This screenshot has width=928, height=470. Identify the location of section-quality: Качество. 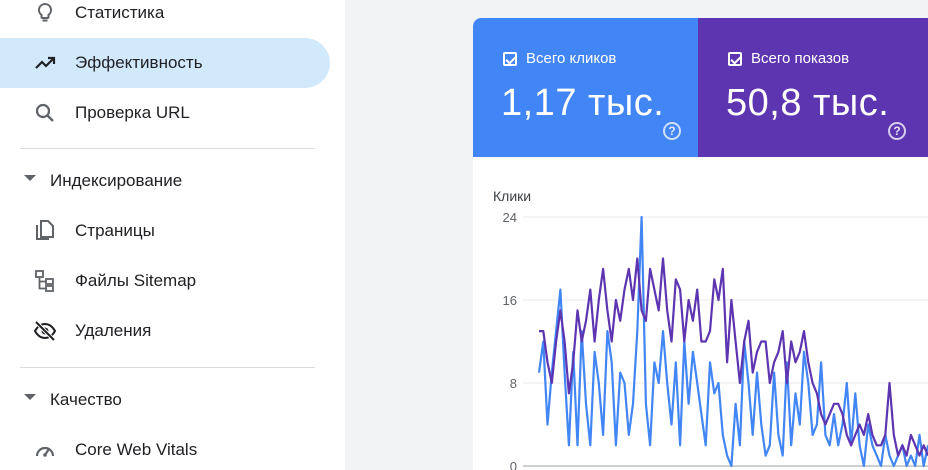
(165, 400).